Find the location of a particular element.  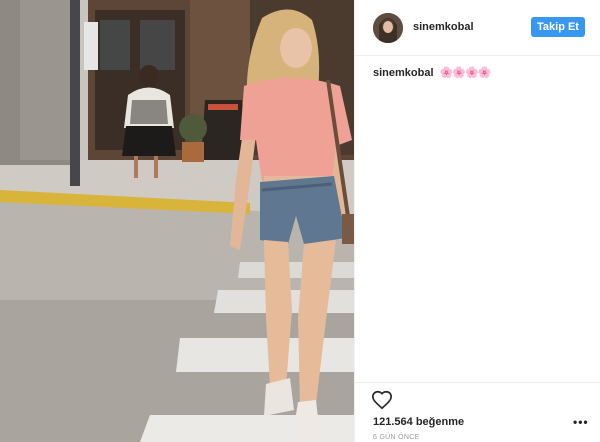

likes-count: 121.564 beğenme is located at coordinates (418, 422).